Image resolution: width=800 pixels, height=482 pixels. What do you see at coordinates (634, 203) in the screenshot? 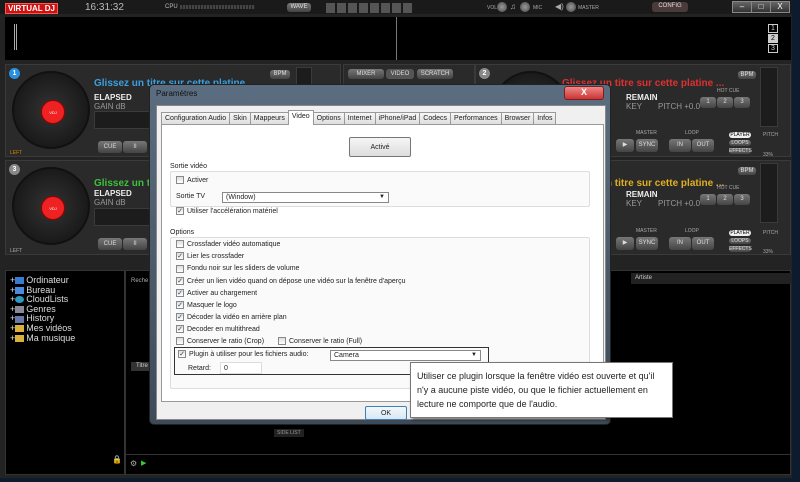
I see `key-label: KEY` at bounding box center [634, 203].